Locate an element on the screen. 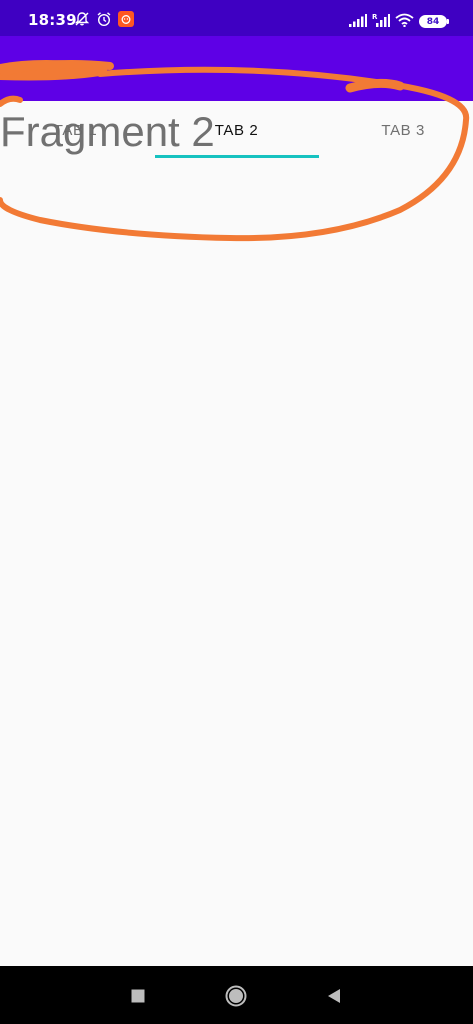 This screenshot has height=1024, width=473. app-notification-icon is located at coordinates (126, 19).